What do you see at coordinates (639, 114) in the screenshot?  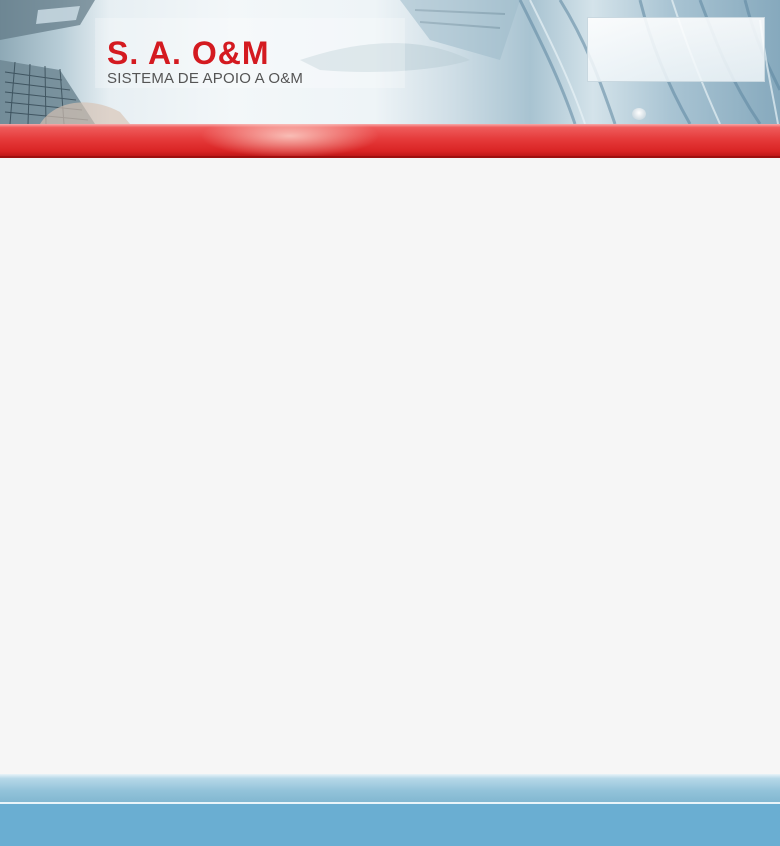 I see `panel-knob-icon` at bounding box center [639, 114].